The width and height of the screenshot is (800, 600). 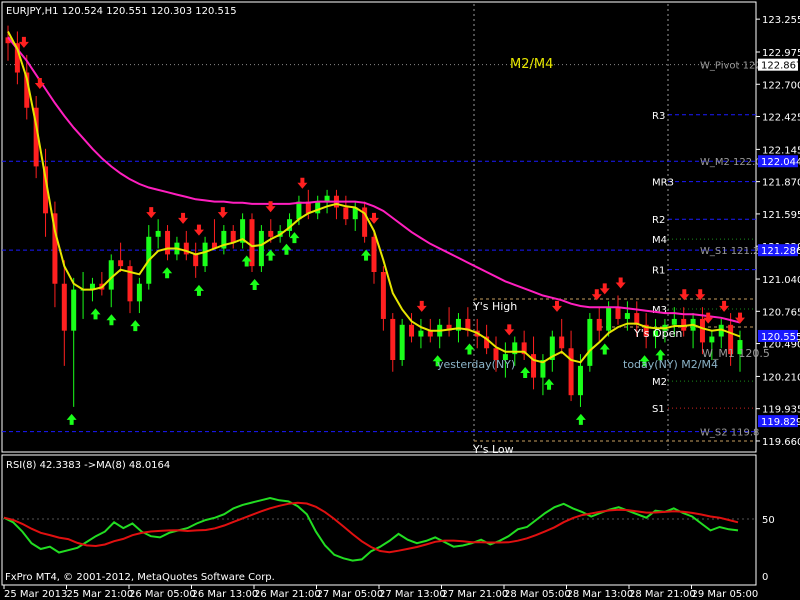 I want to click on weekly-pivot-label: W_Pivot 122, so click(x=731, y=66).